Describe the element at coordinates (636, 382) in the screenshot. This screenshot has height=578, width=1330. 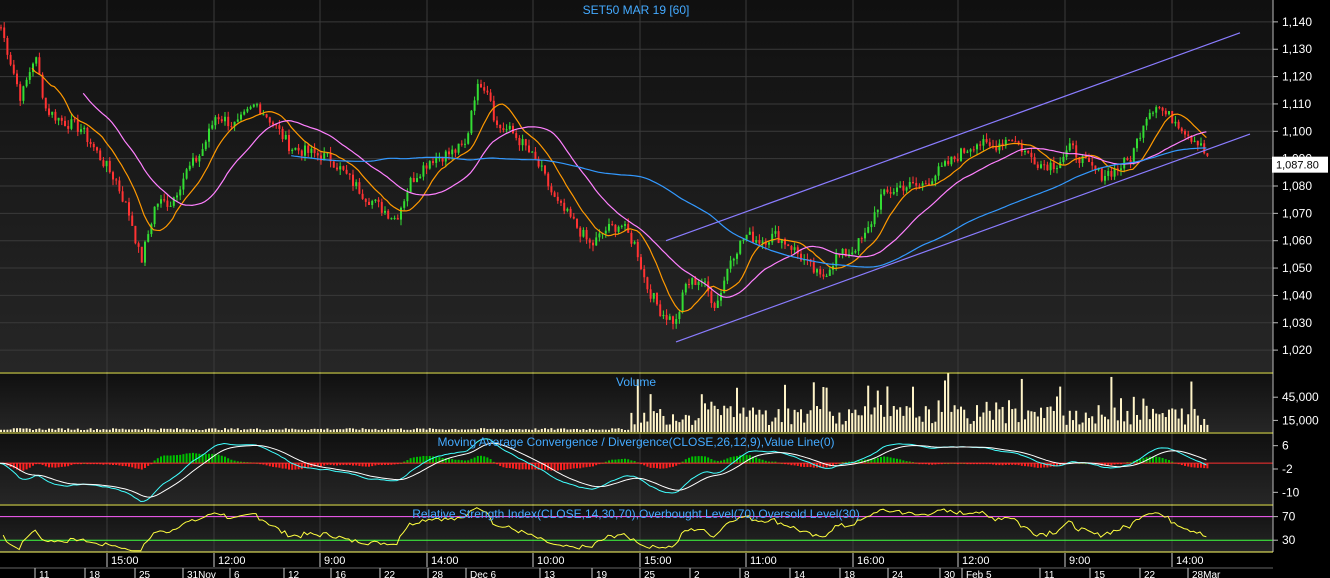
I see `volume-panel-title: Volume` at that location.